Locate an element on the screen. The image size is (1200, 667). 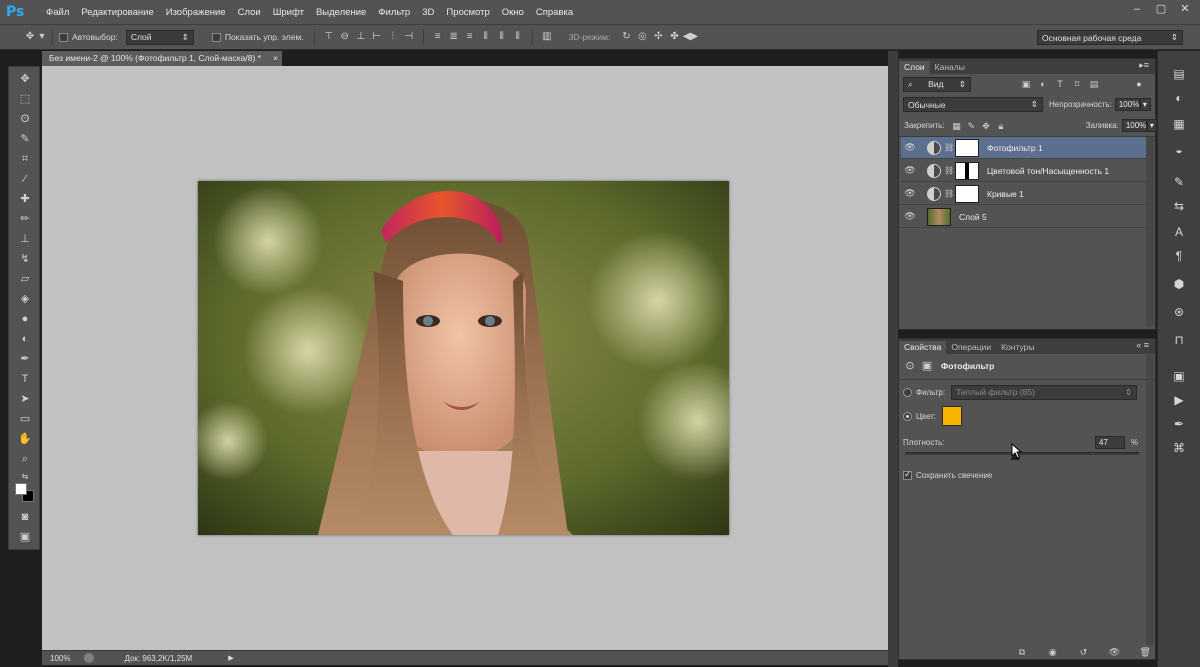
measurement-icon: ⊓ is located at coordinates (1179, 340).